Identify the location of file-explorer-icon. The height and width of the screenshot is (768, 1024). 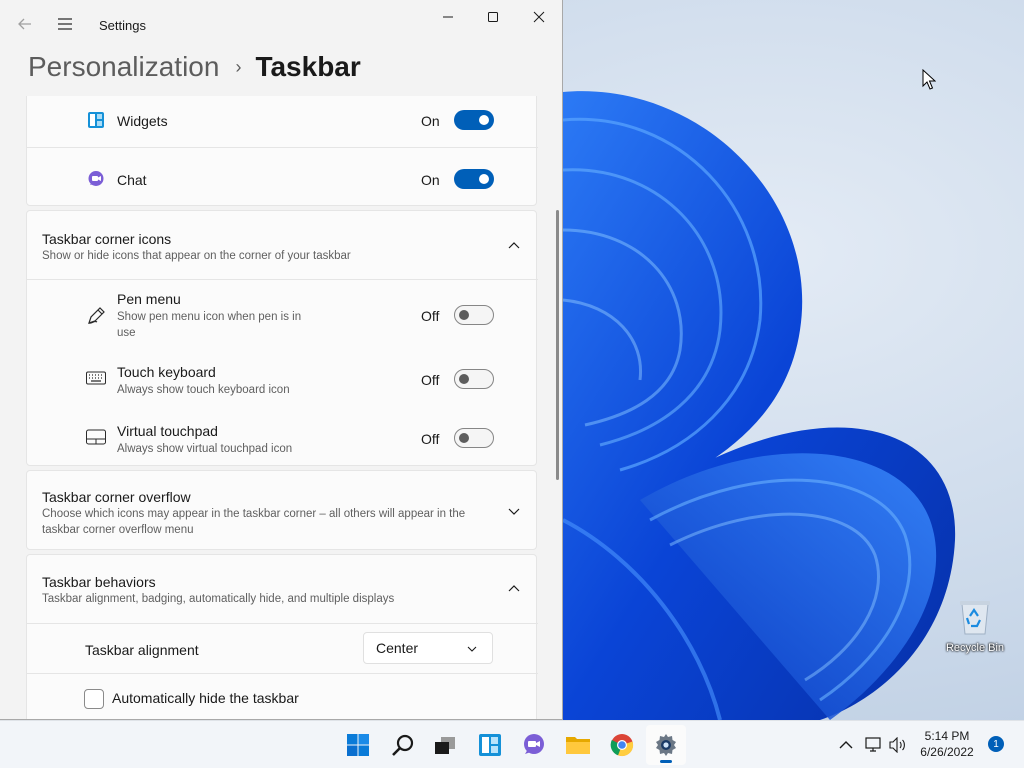
(578, 745).